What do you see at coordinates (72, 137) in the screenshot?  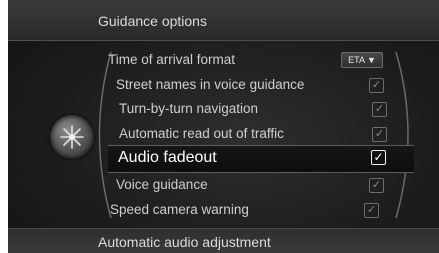 I see `navigation-dial-icon` at bounding box center [72, 137].